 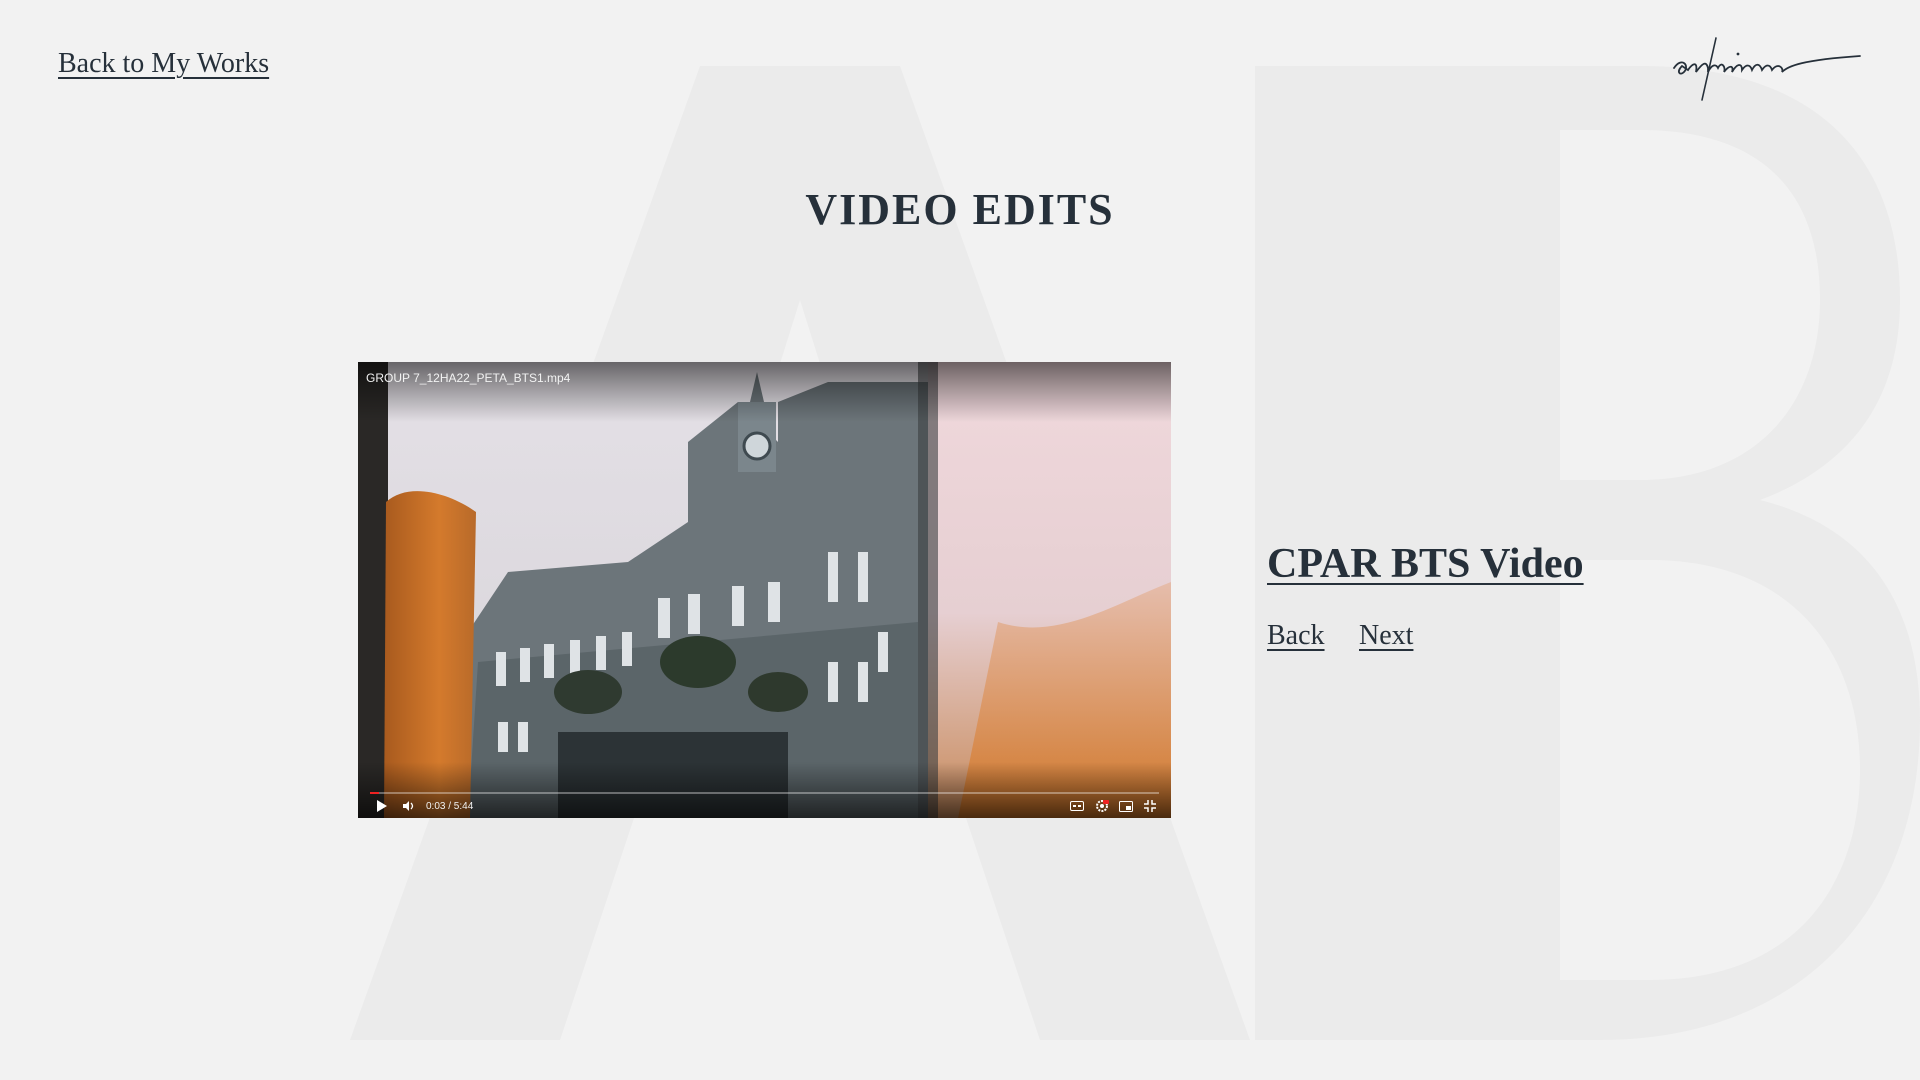 I want to click on settings-button, so click(x=1102, y=806).